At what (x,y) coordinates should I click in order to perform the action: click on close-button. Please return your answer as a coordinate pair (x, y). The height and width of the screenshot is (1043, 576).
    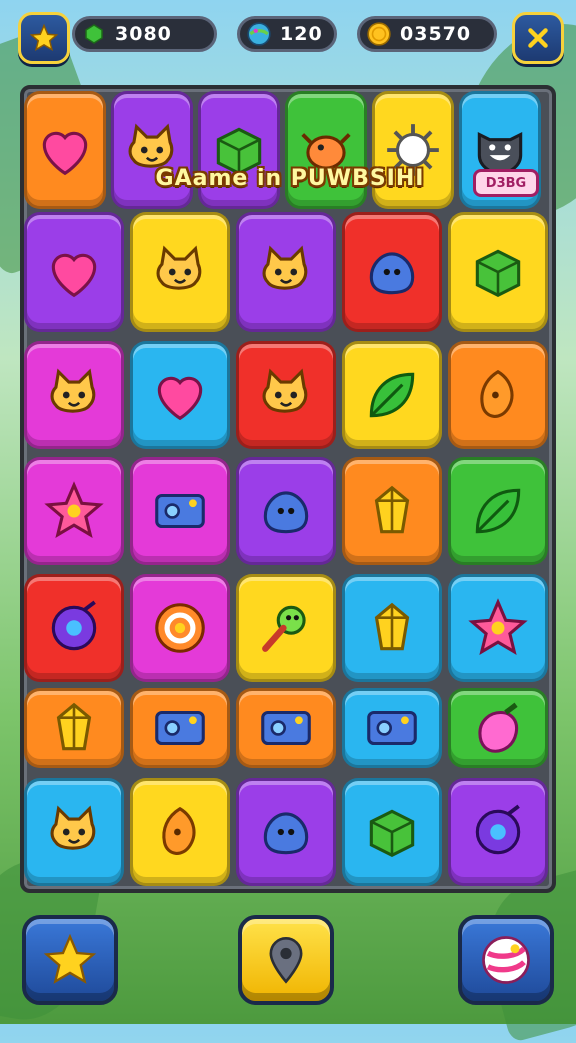
    Looking at the image, I should click on (538, 38).